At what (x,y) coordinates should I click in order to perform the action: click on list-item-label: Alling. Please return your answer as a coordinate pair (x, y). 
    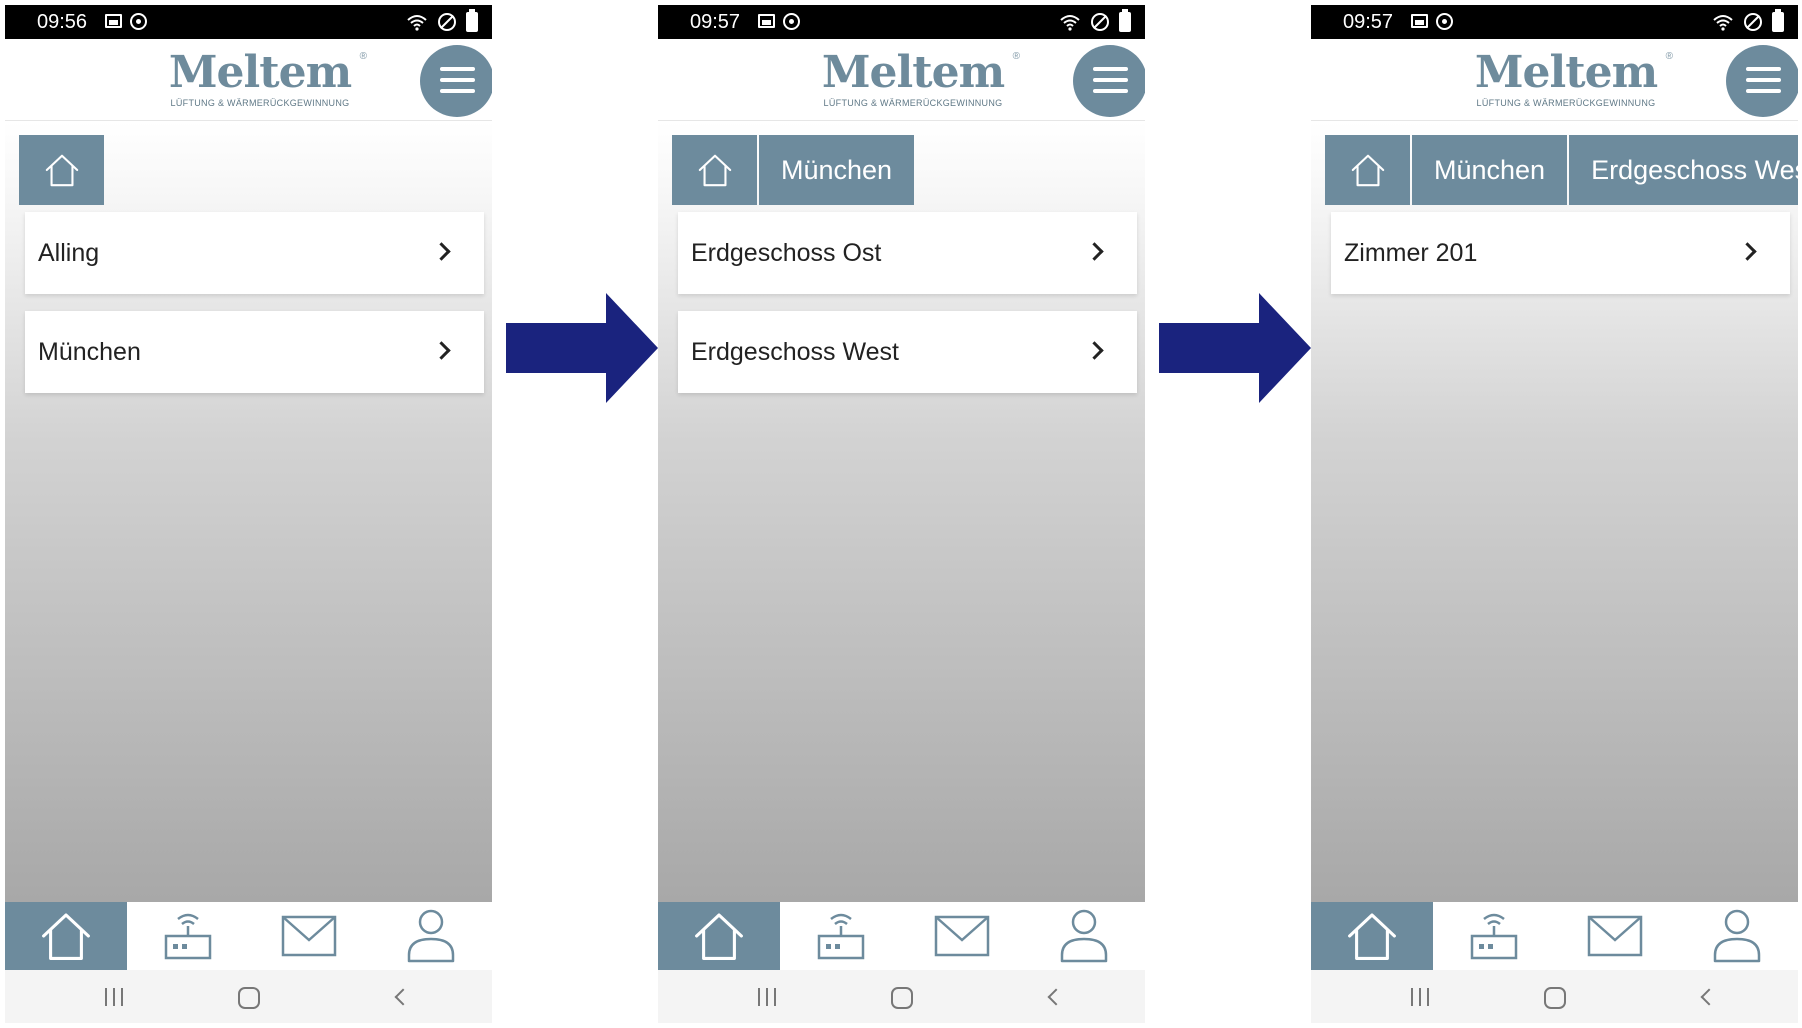
    Looking at the image, I should click on (69, 253).